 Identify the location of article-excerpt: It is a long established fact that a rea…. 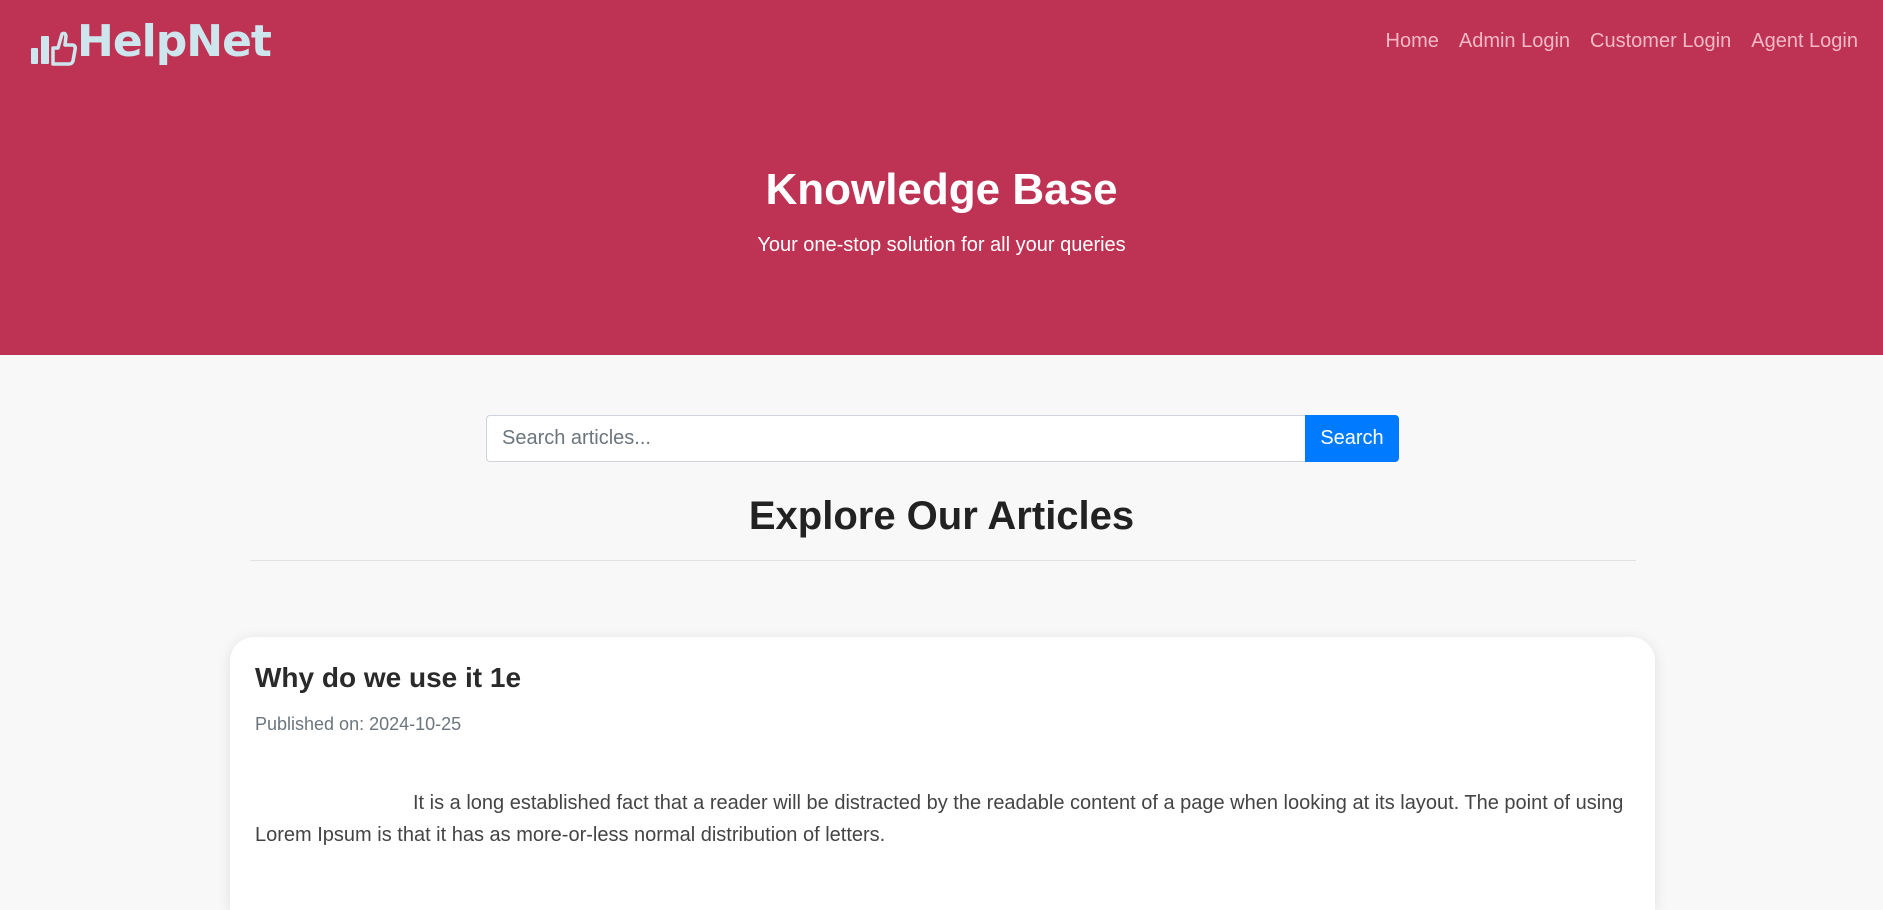
(939, 819).